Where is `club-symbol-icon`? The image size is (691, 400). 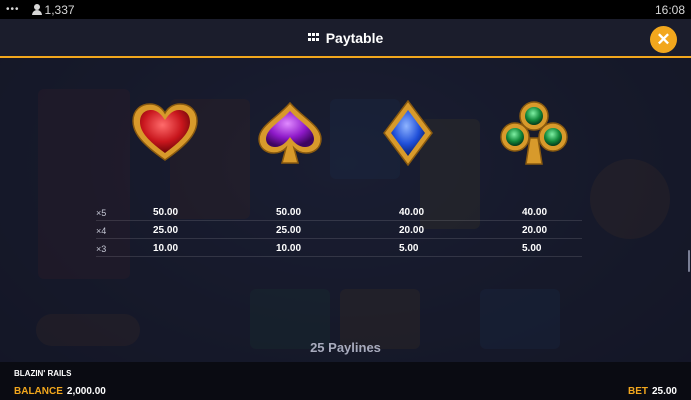 club-symbol-icon is located at coordinates (534, 133).